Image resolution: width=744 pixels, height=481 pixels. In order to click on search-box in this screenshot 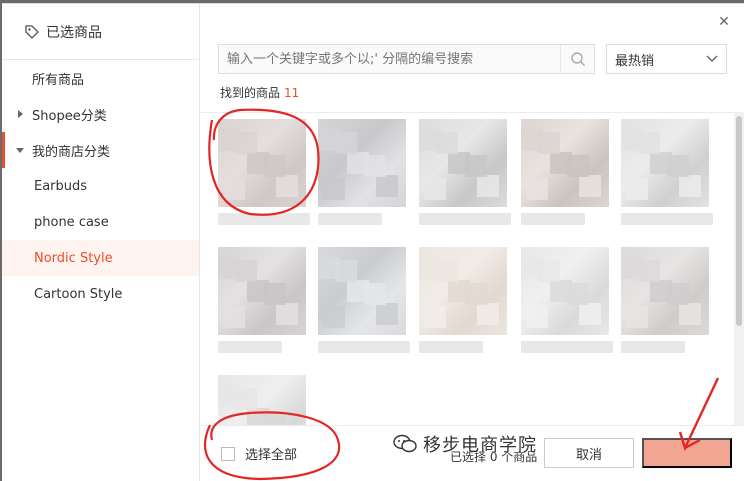, I will do `click(406, 59)`.